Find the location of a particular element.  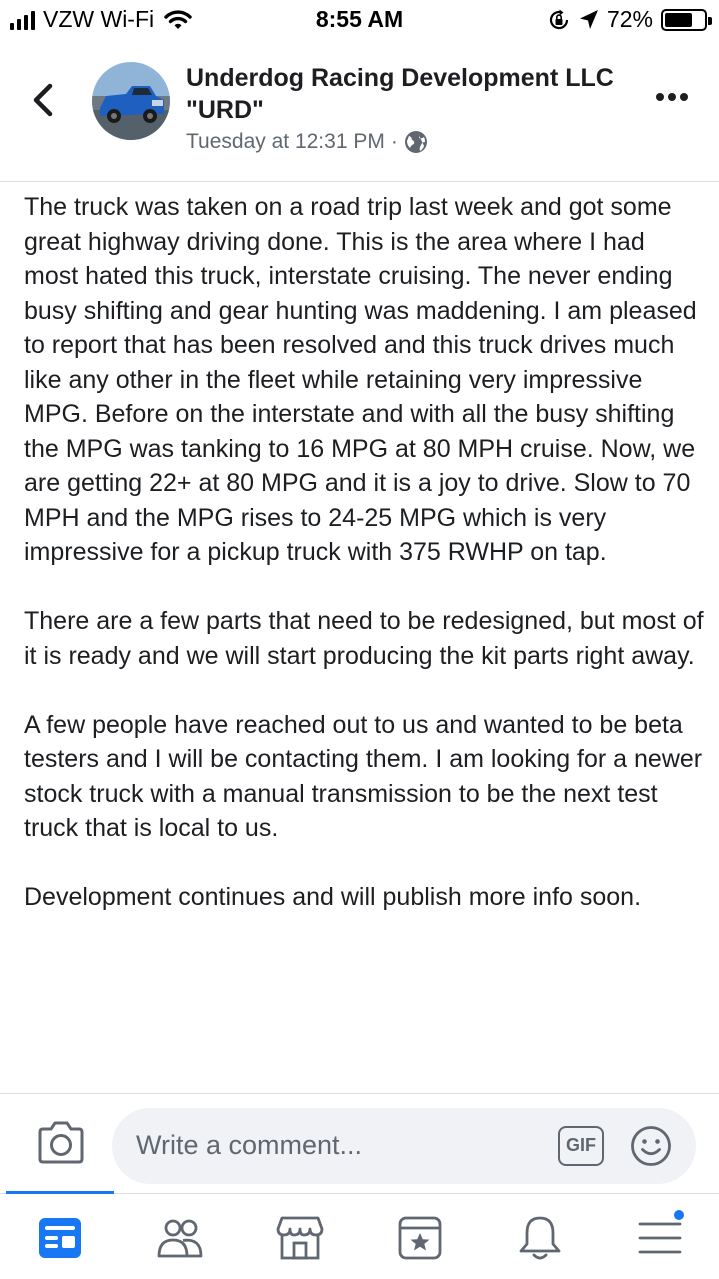

notifications-icon is located at coordinates (540, 1238).